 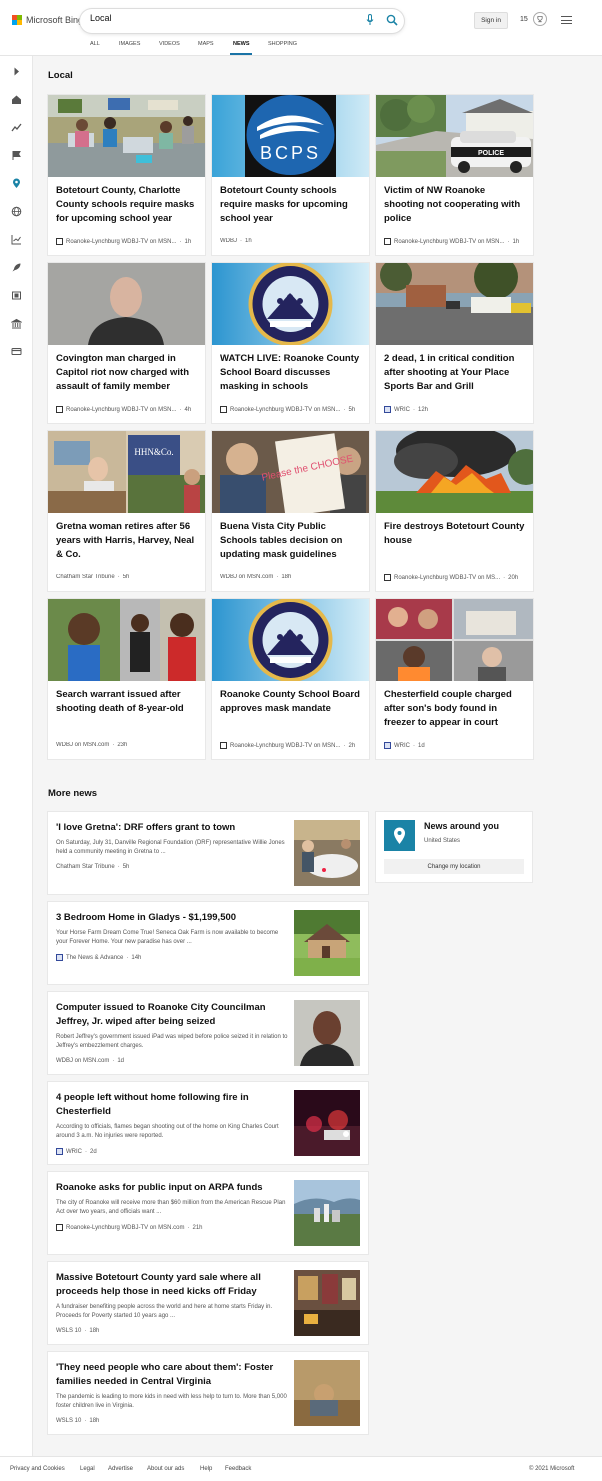 What do you see at coordinates (16, 267) in the screenshot?
I see `rocket-icon` at bounding box center [16, 267].